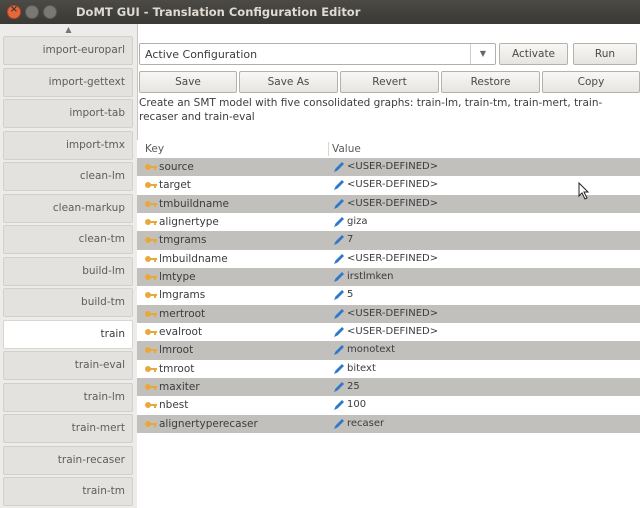  Describe the element at coordinates (201, 54) in the screenshot. I see `configuration-select-value: Active Configuration` at that location.